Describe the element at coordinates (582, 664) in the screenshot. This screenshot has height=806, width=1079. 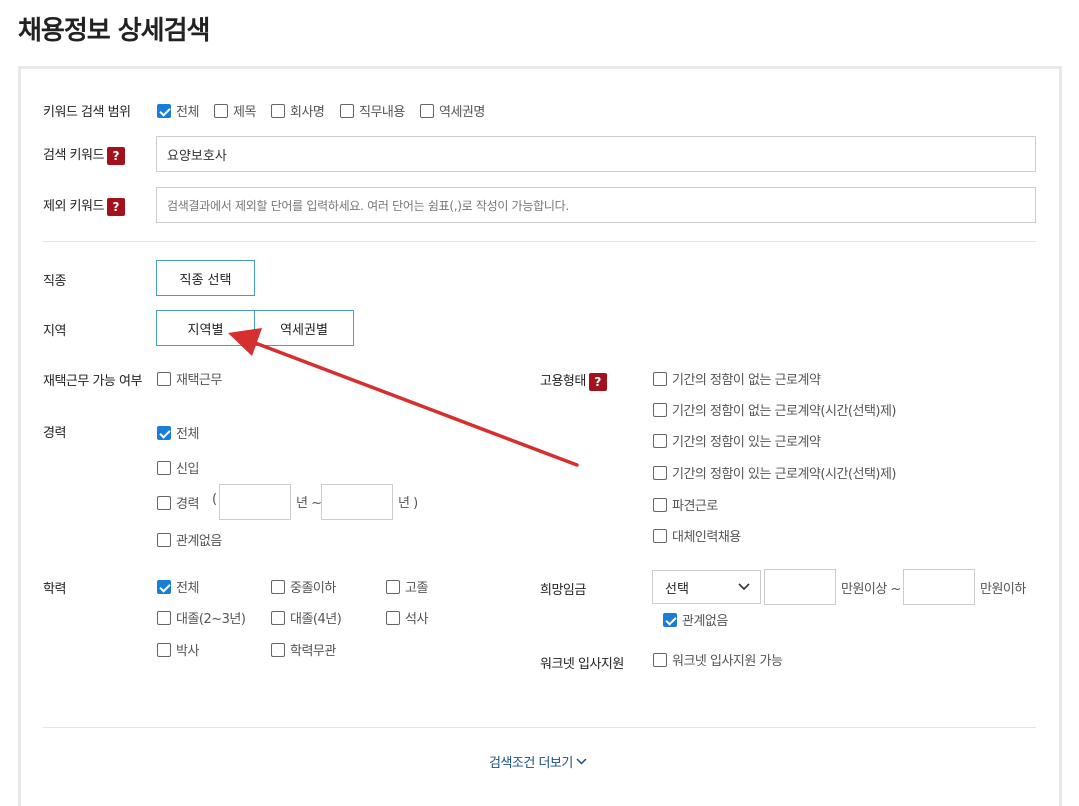
I see `worknet-apply-label: 워크넷 입사지원` at that location.